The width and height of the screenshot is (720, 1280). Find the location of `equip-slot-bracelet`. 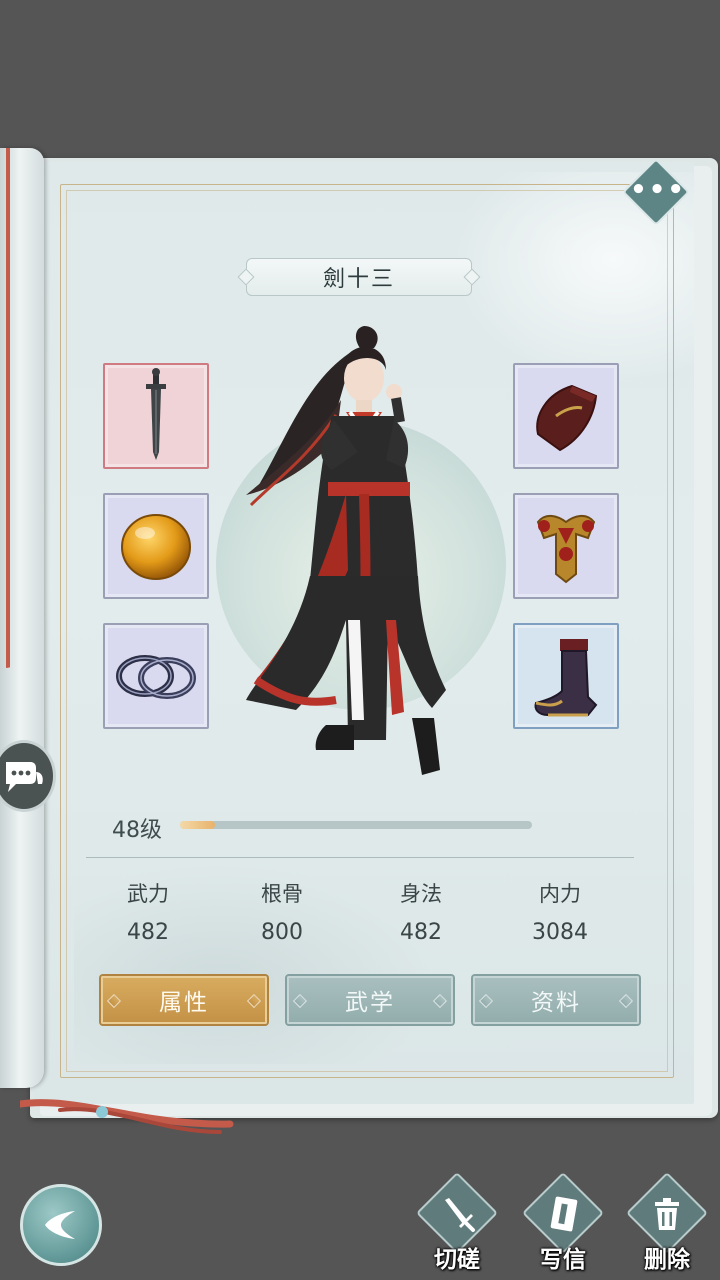

equip-slot-bracelet is located at coordinates (156, 676).